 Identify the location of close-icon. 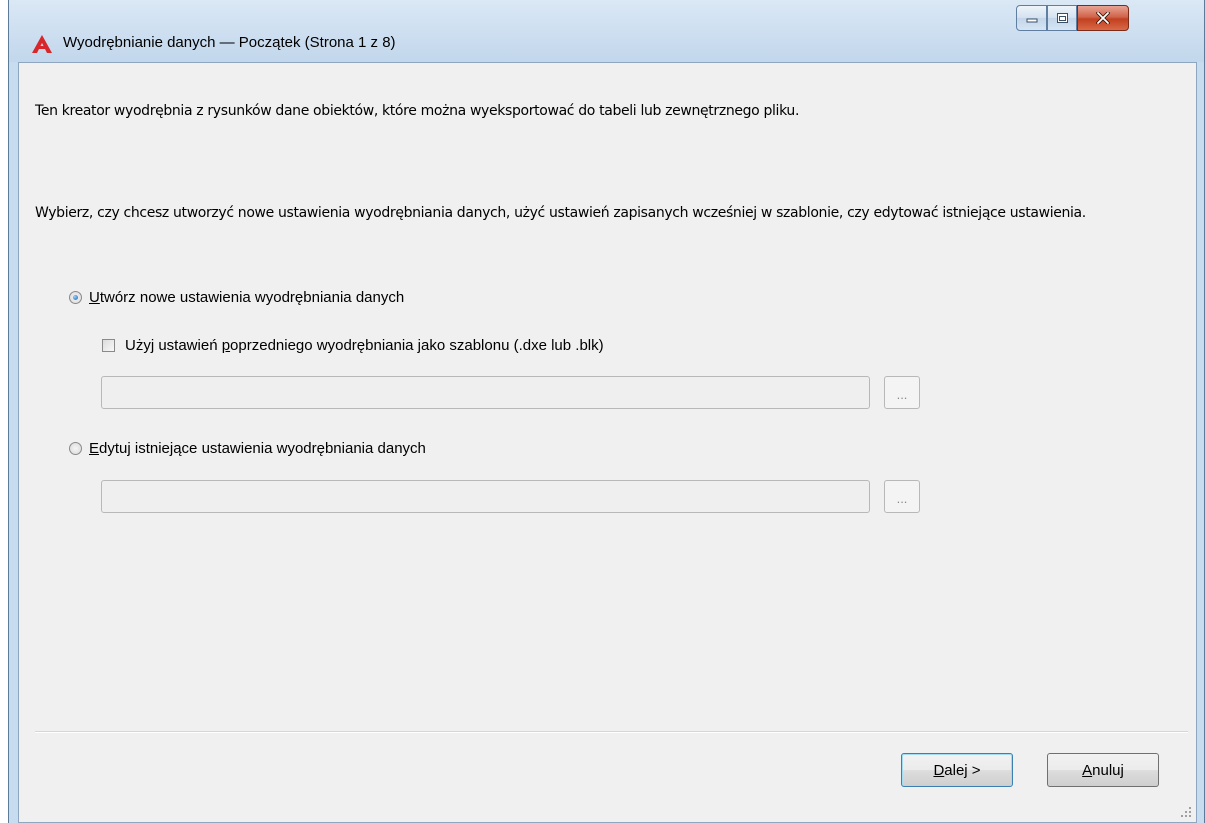
(1103, 18).